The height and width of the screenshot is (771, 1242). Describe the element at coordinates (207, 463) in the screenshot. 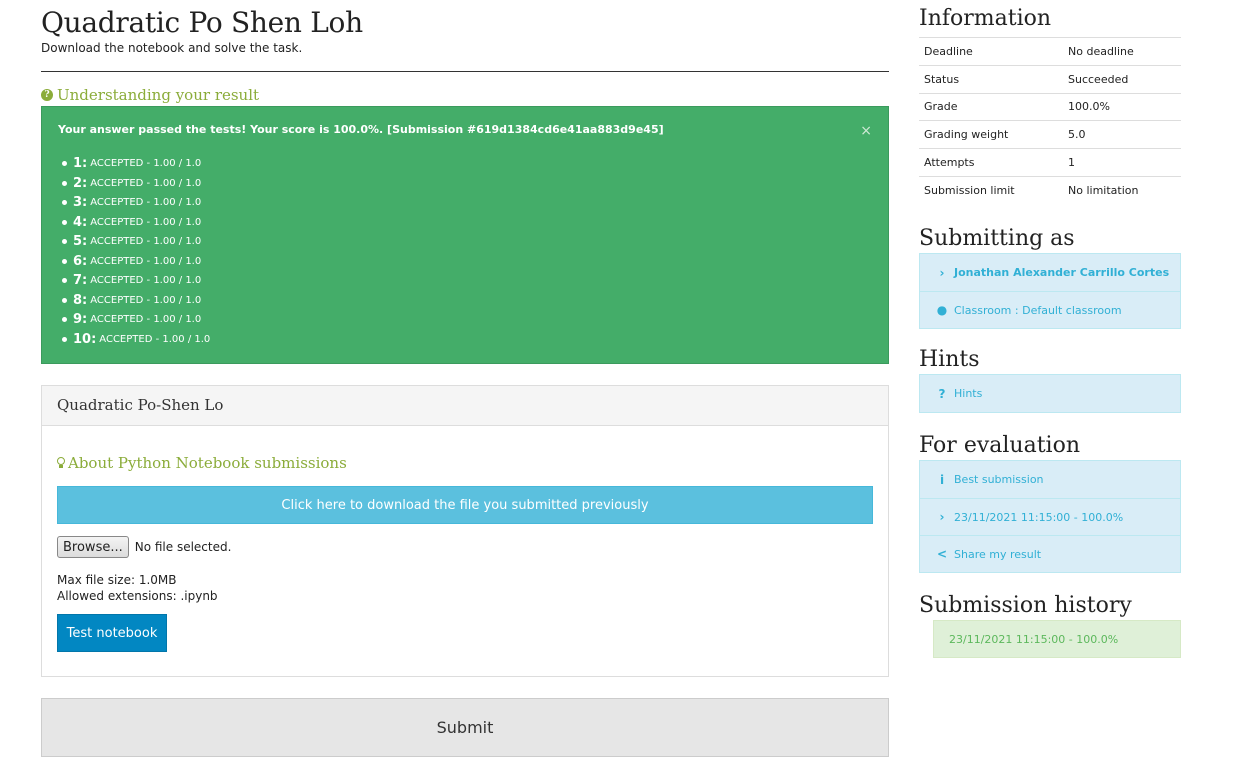

I see `about-label: About Python Notebook submissions` at that location.